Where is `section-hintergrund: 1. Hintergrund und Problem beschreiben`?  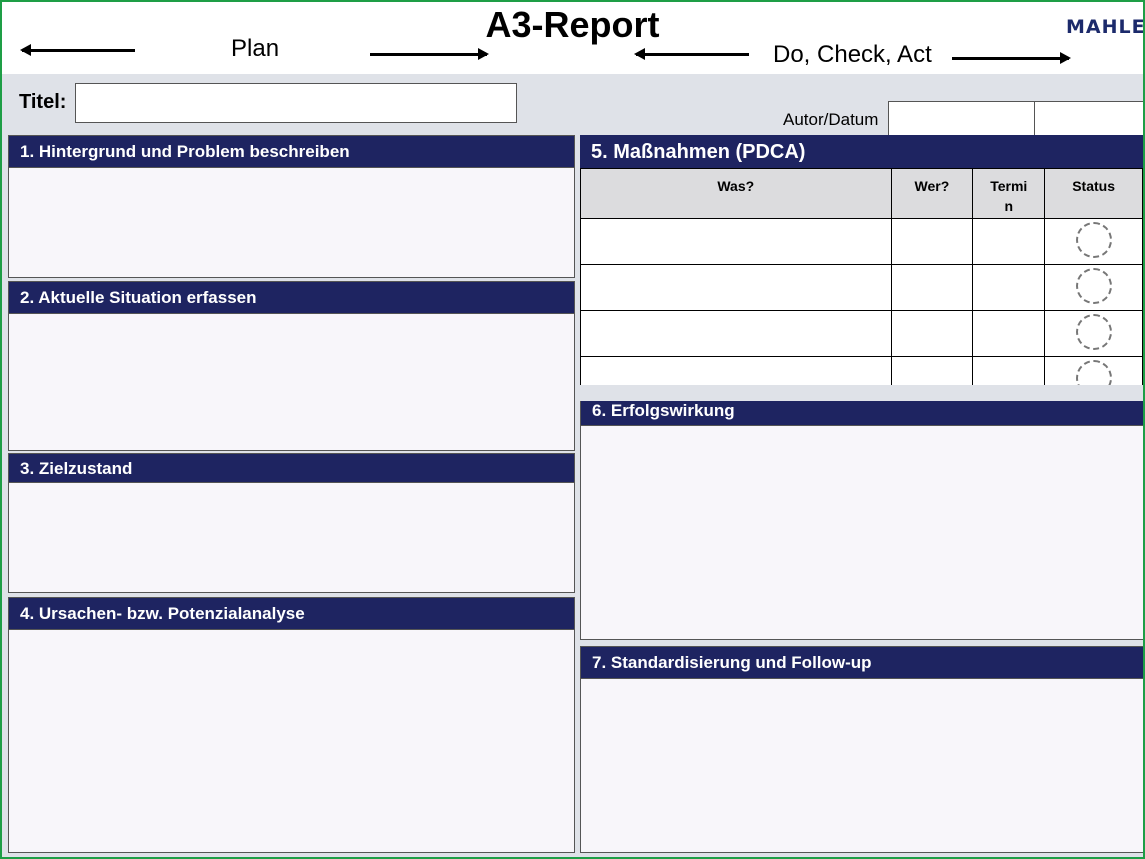
section-hintergrund: 1. Hintergrund und Problem beschreiben is located at coordinates (291, 206).